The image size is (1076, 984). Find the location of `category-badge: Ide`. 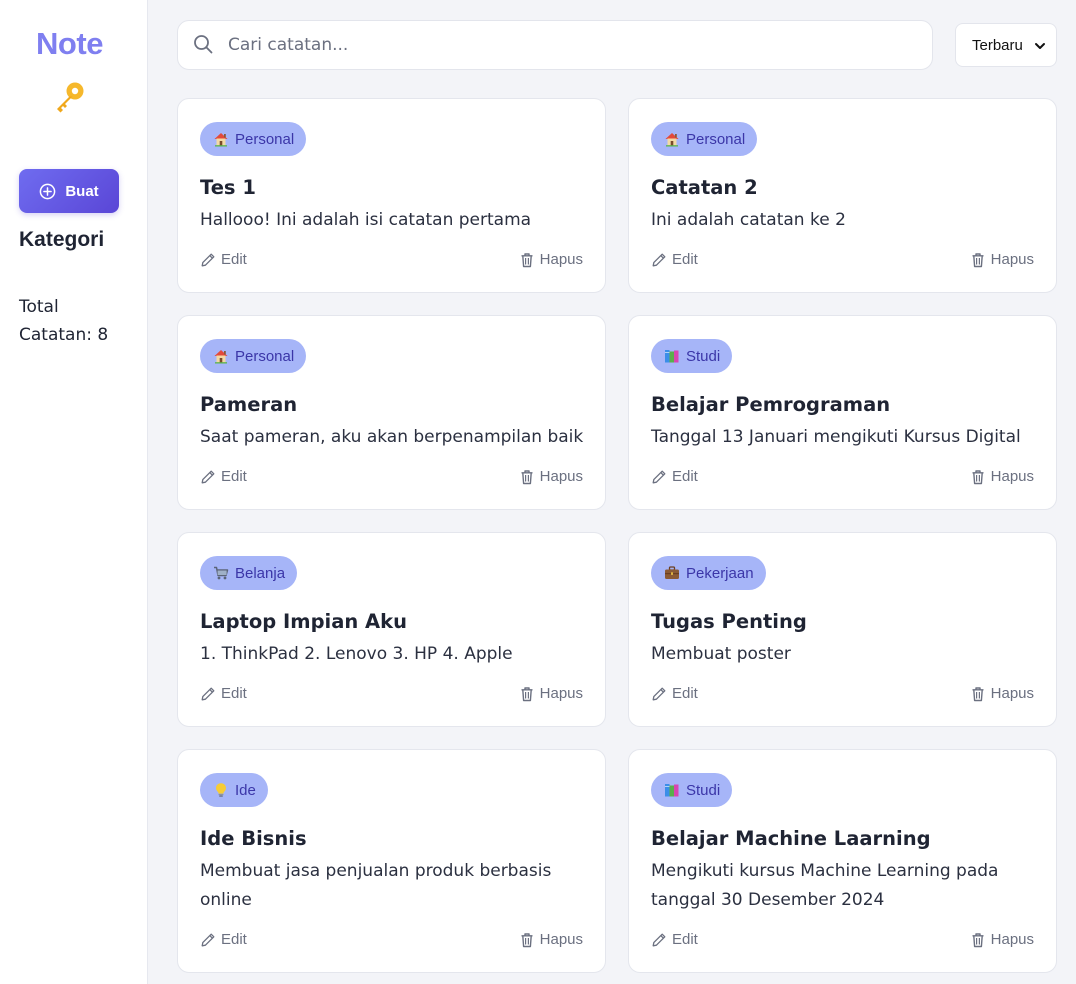

category-badge: Ide is located at coordinates (234, 790).